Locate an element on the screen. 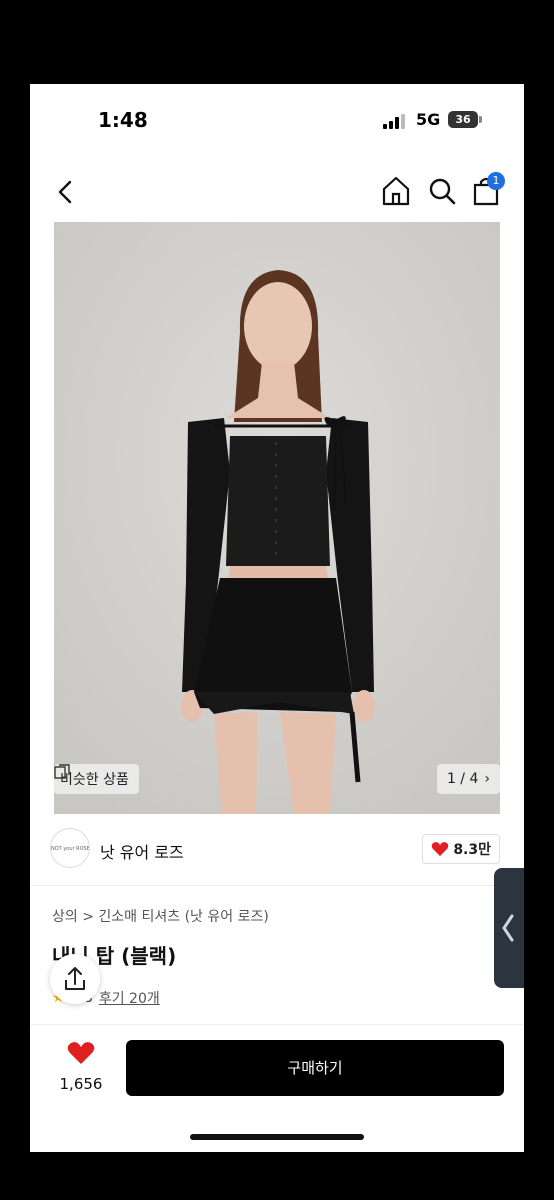 This screenshot has width=554, height=1200. brand-name: 낫 유어 로즈 is located at coordinates (142, 851).